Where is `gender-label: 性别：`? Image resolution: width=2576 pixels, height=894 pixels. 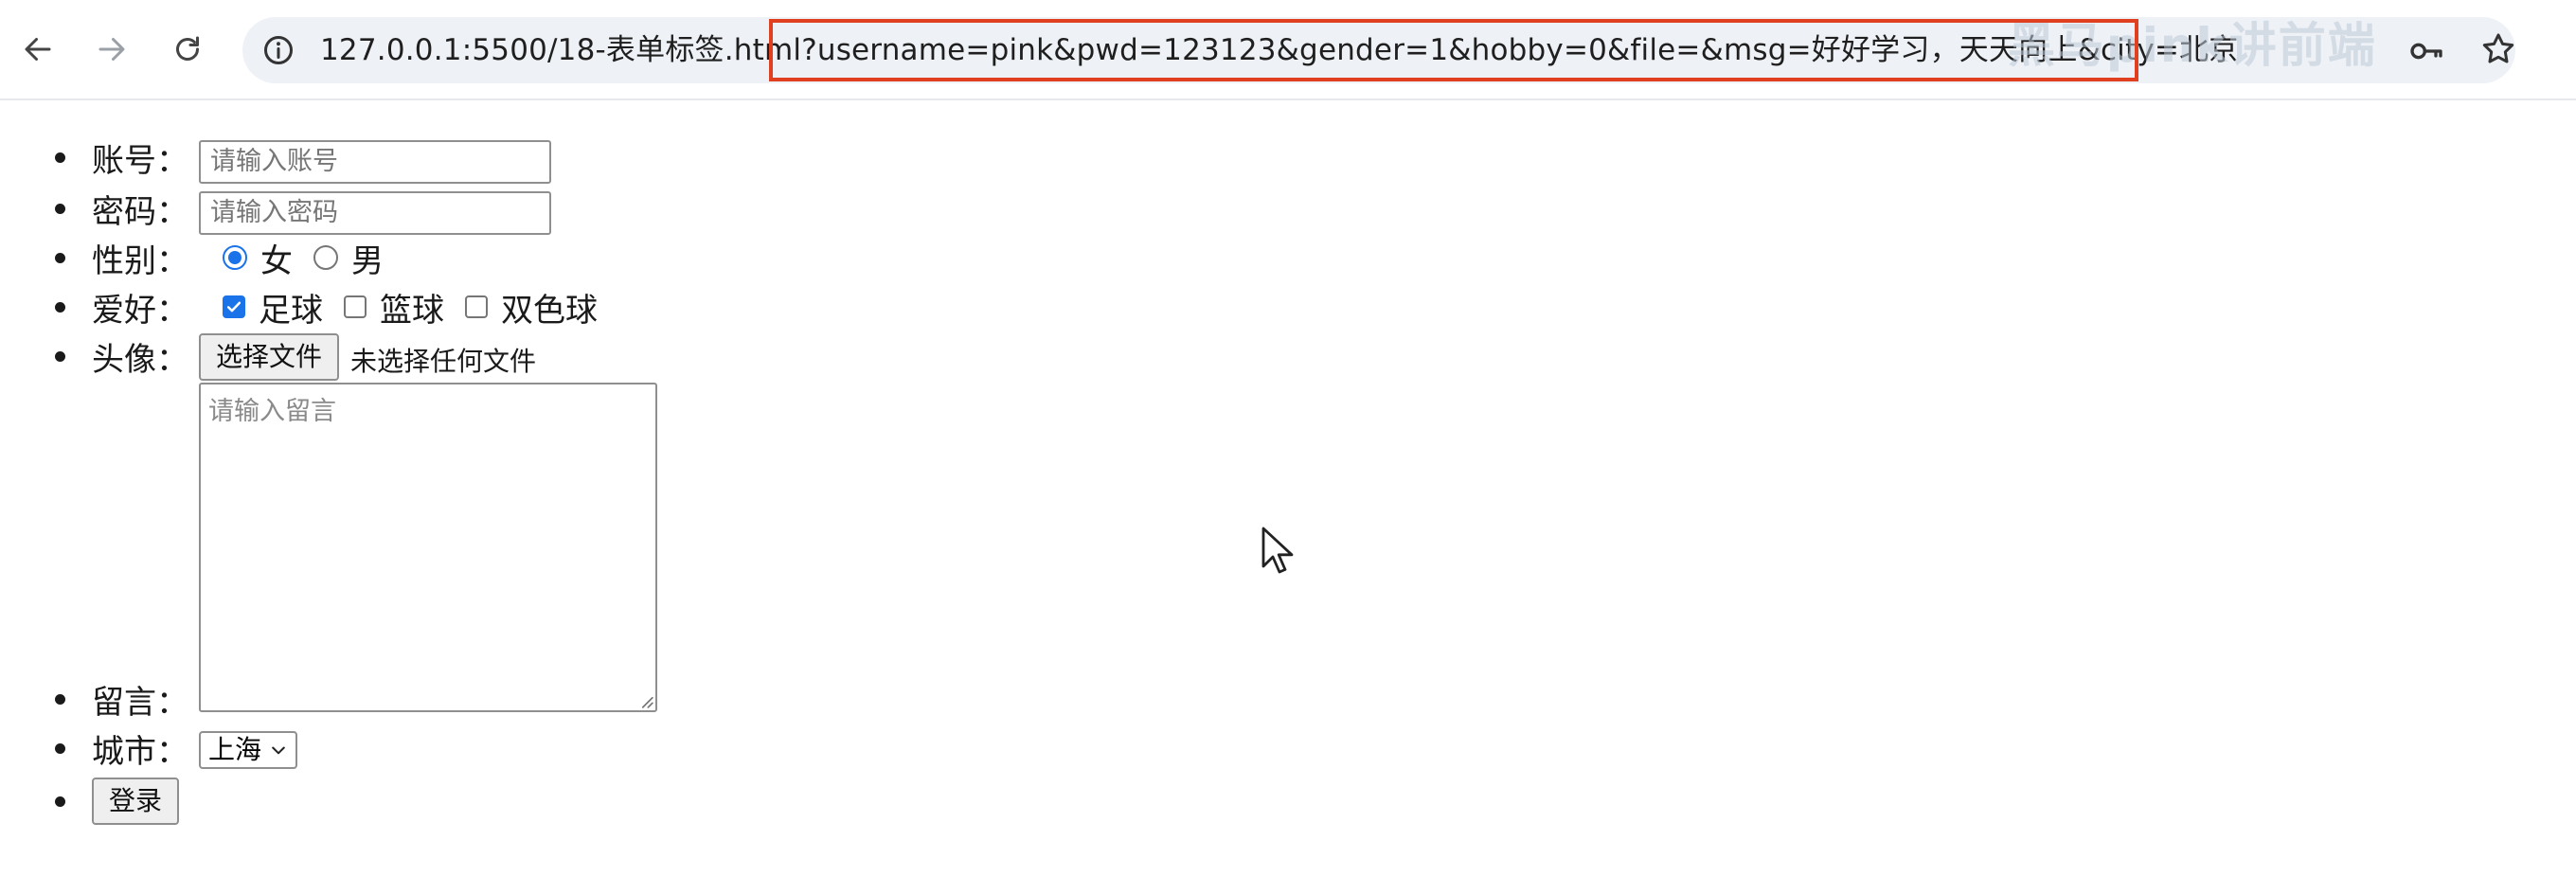
gender-label: 性别： is located at coordinates (140, 260).